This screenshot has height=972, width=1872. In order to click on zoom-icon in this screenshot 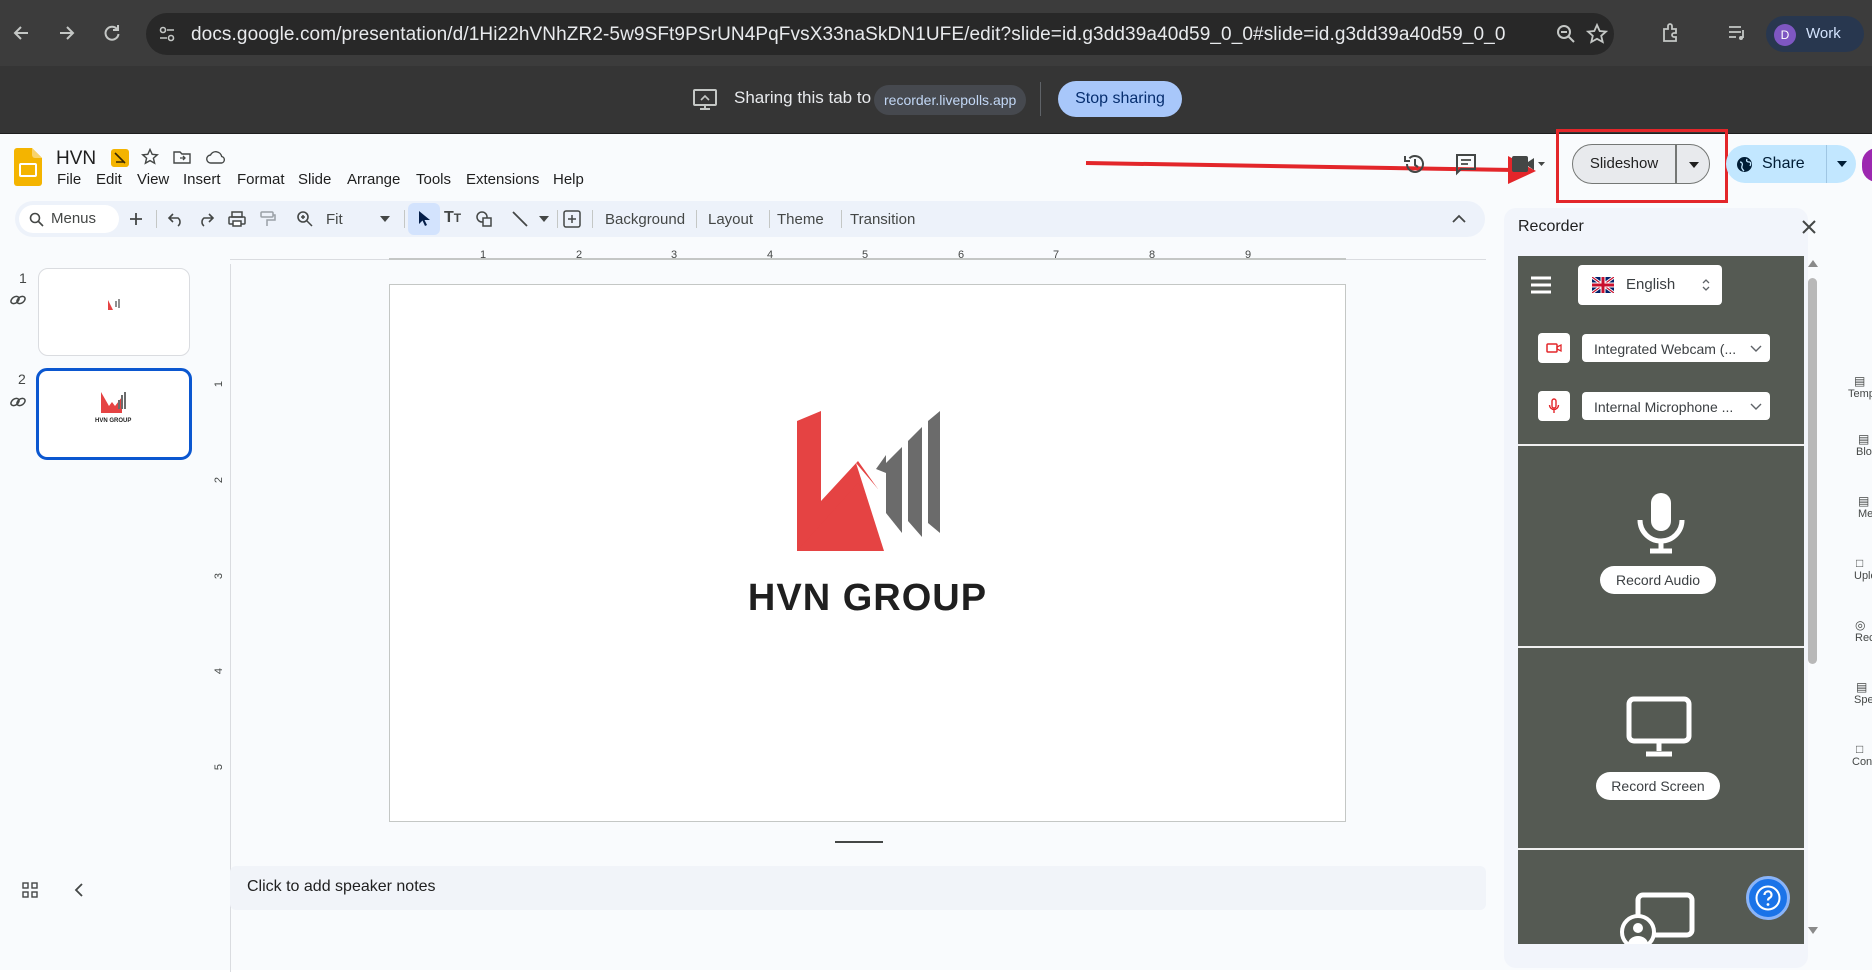, I will do `click(1566, 34)`.